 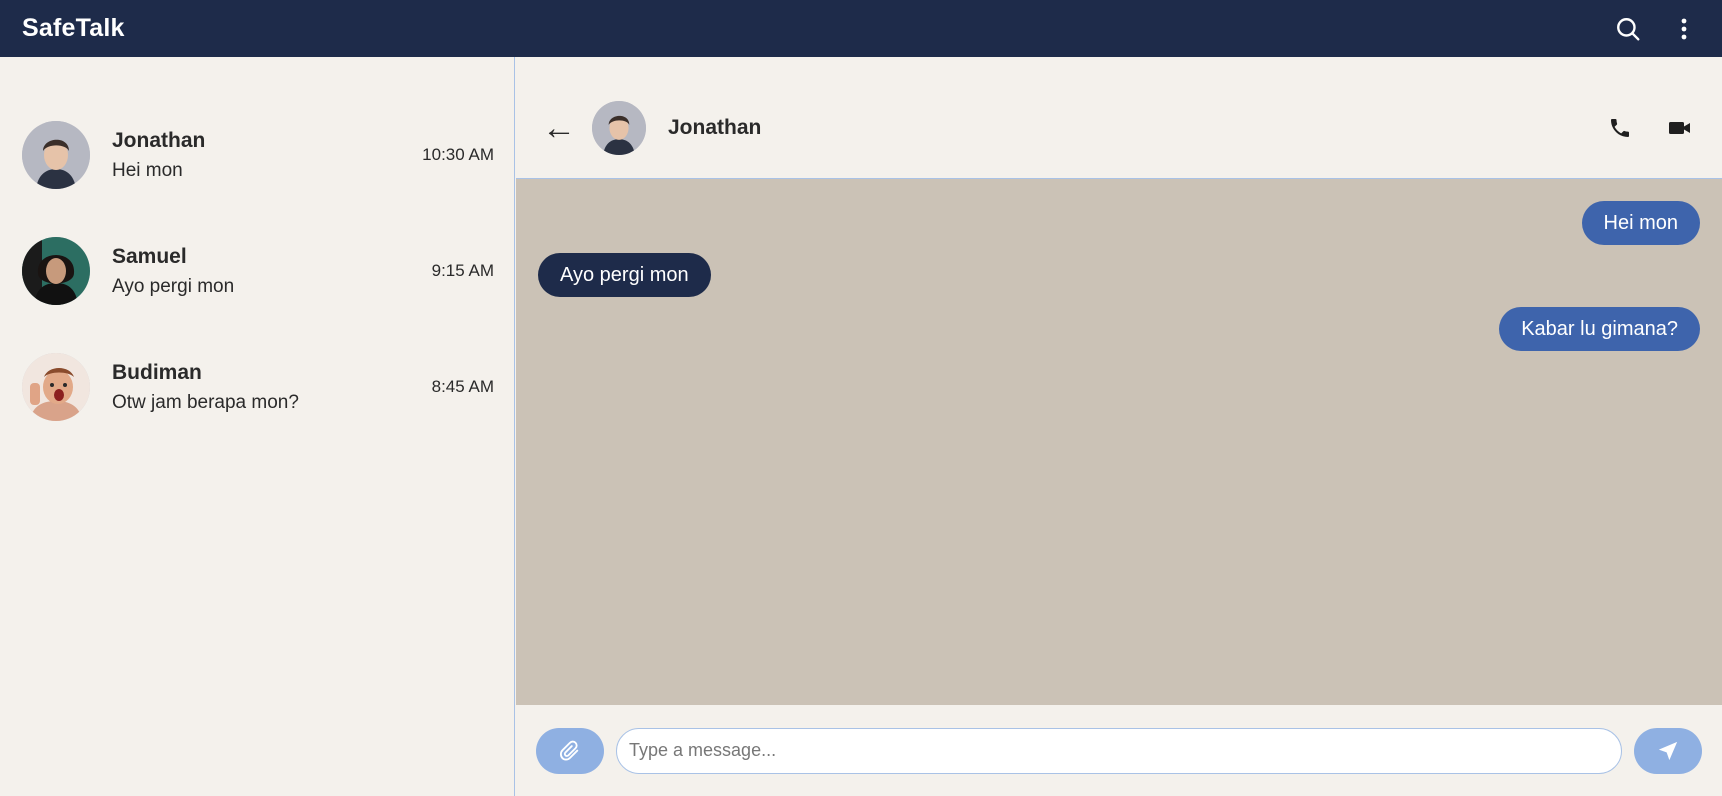 I want to click on chat-time: 8:45 AM, so click(x=462, y=386).